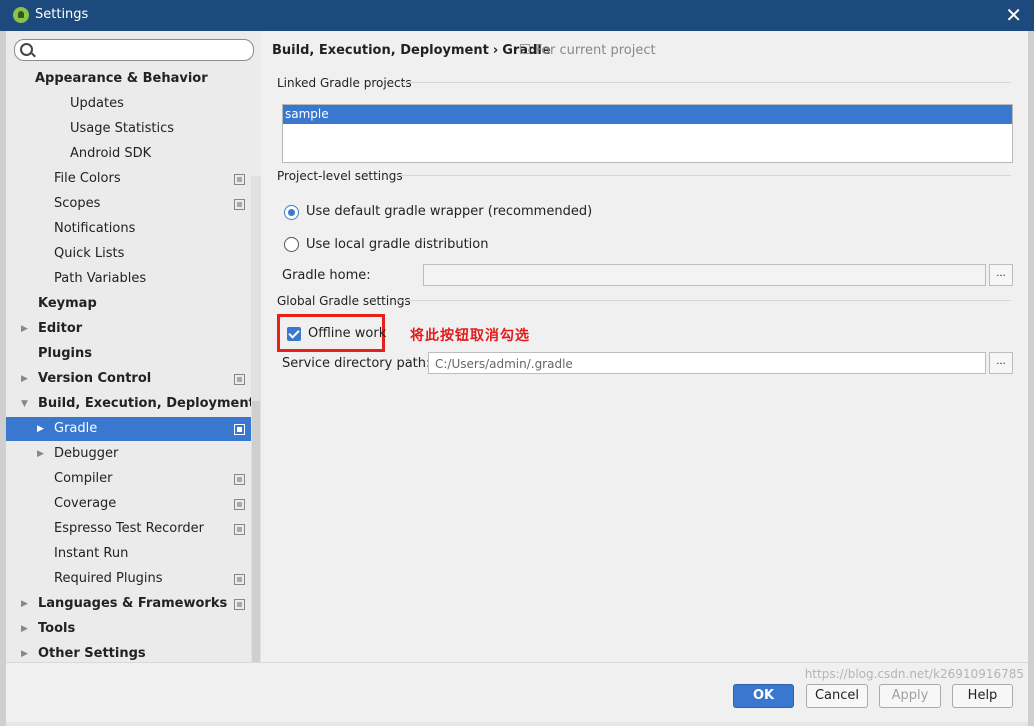  What do you see at coordinates (356, 363) in the screenshot?
I see `service-directory-label: Service directory path:` at bounding box center [356, 363].